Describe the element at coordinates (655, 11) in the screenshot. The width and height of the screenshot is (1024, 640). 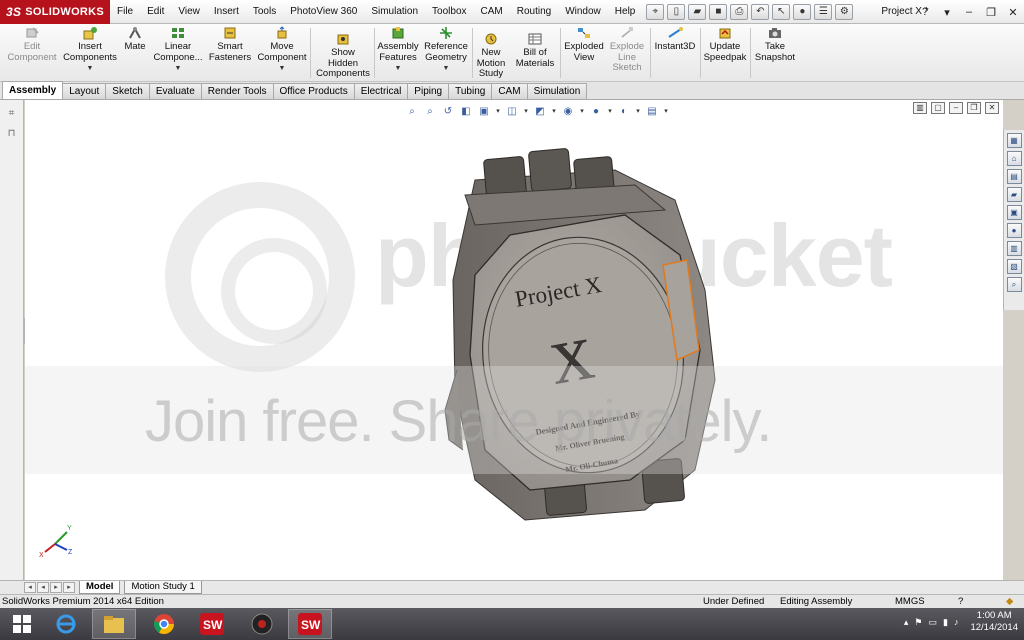
I see `pin-icon: ⌖` at that location.